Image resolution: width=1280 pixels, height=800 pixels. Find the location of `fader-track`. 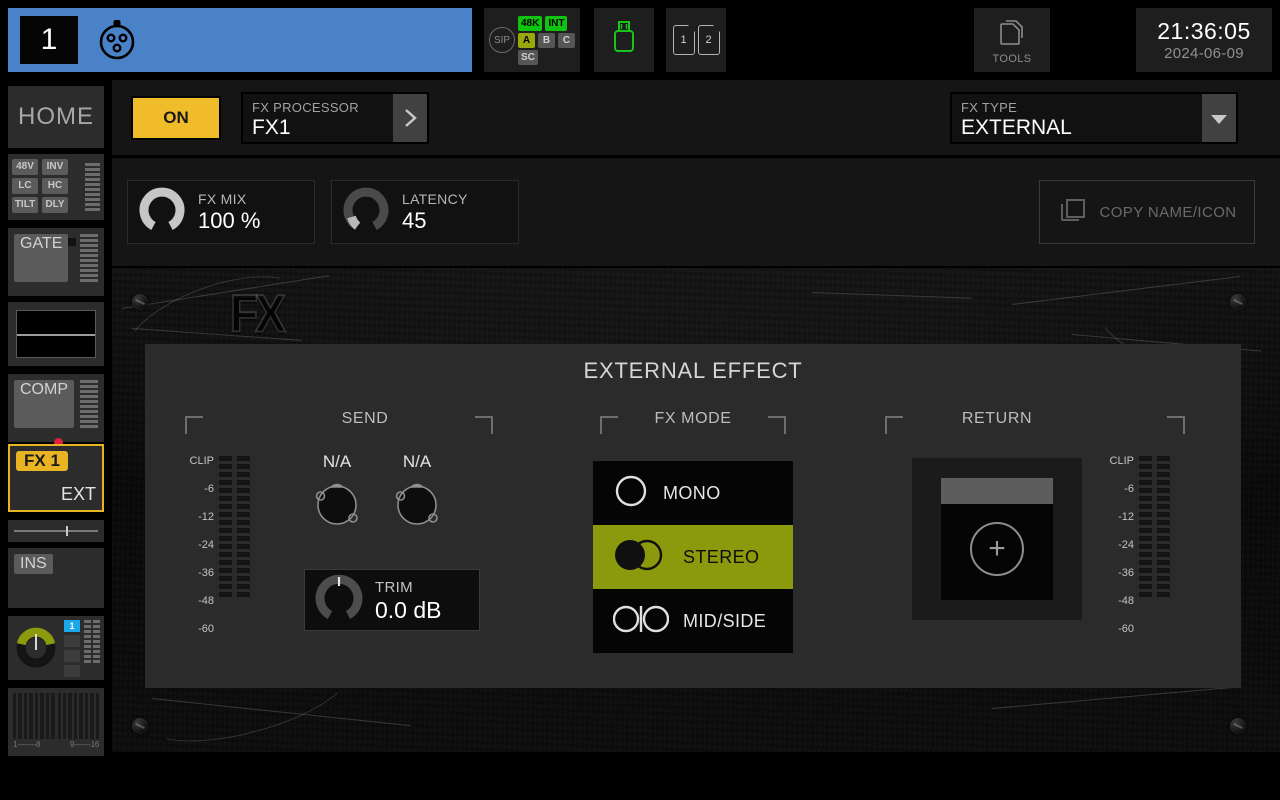

fader-track is located at coordinates (56, 531).